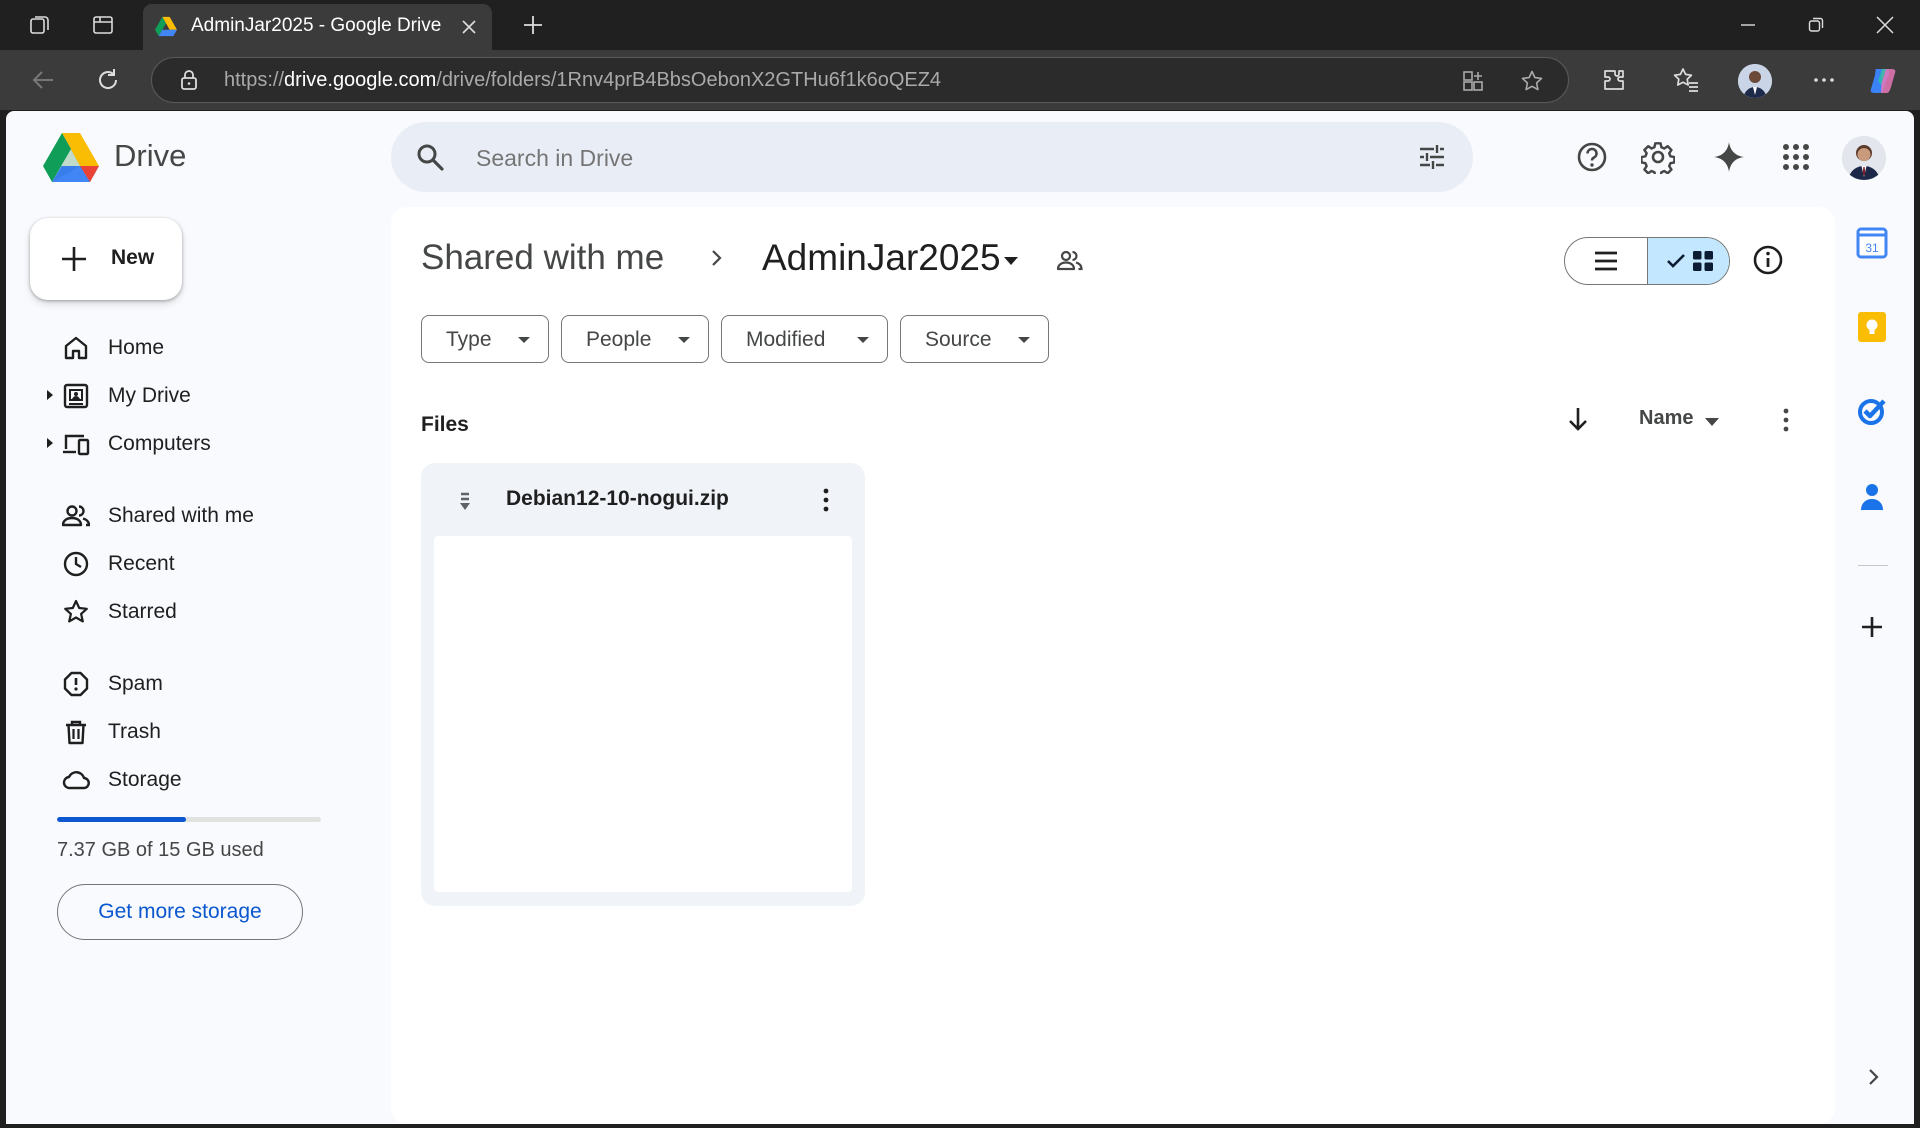  What do you see at coordinates (786, 339) in the screenshot?
I see `filter-label: Modified` at bounding box center [786, 339].